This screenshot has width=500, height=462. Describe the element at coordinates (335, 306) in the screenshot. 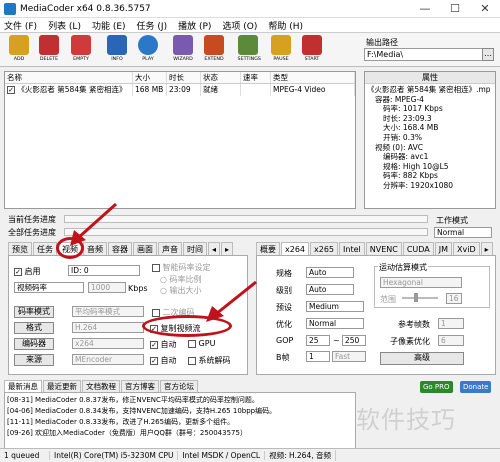

I see `preset-select: Medium` at that location.